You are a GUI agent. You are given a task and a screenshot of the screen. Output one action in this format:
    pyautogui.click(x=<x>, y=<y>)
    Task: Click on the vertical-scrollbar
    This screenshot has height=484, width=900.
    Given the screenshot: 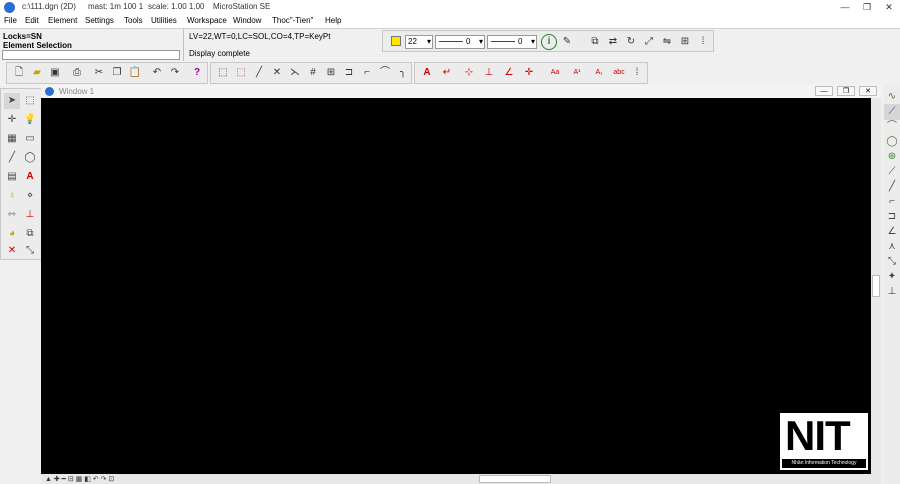 What is the action you would take?
    pyautogui.click(x=876, y=286)
    